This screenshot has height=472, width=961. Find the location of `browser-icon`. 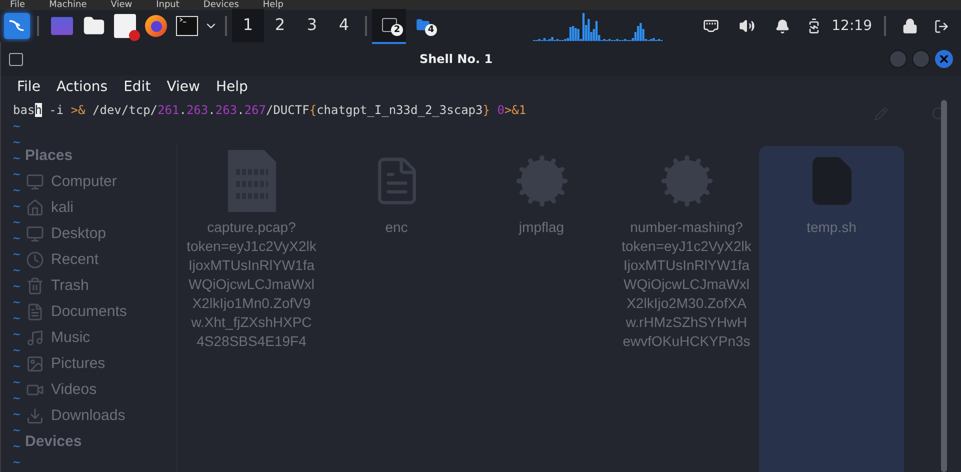

browser-icon is located at coordinates (156, 26).